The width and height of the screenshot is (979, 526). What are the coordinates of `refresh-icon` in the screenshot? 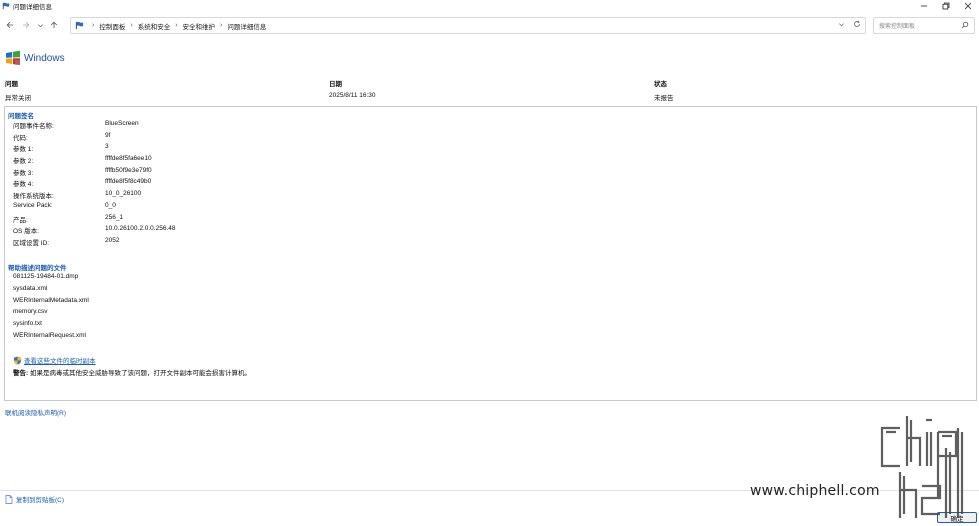 It's located at (857, 24).